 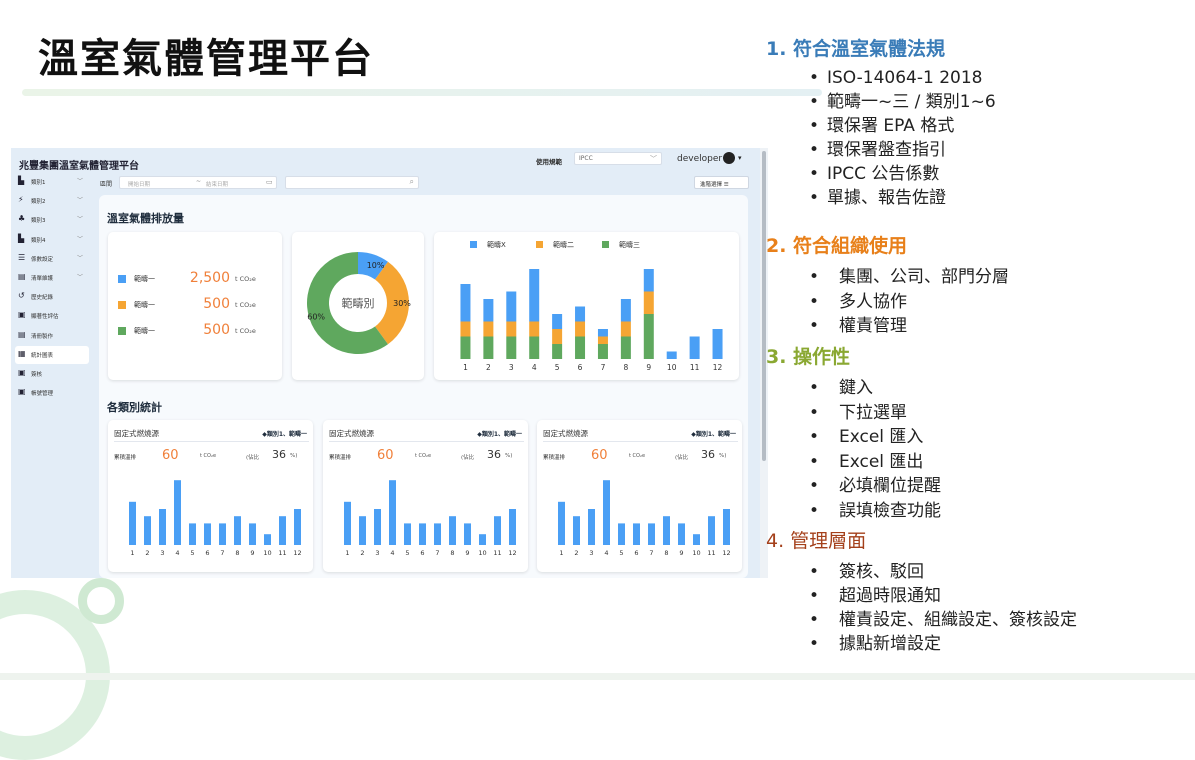 I want to click on sidebar-item: ▣ 顯著性評估, so click(x=51, y=316).